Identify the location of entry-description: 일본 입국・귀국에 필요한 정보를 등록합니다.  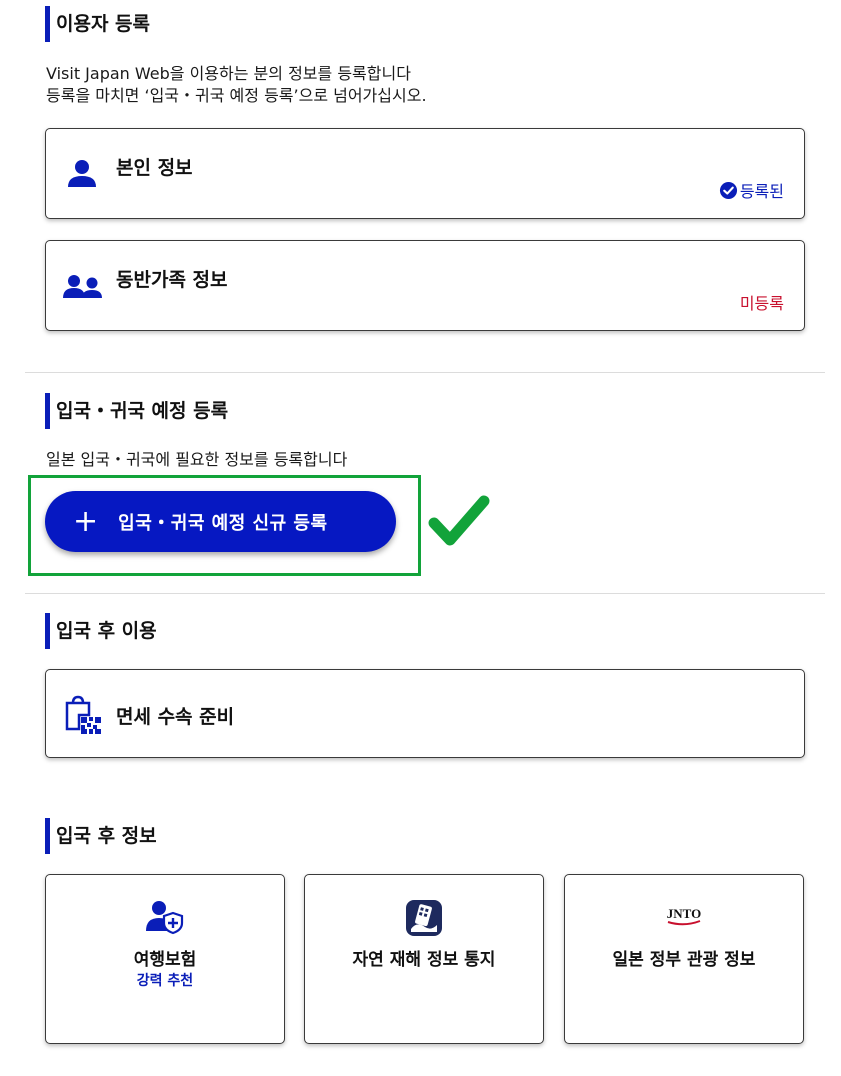
(197, 459).